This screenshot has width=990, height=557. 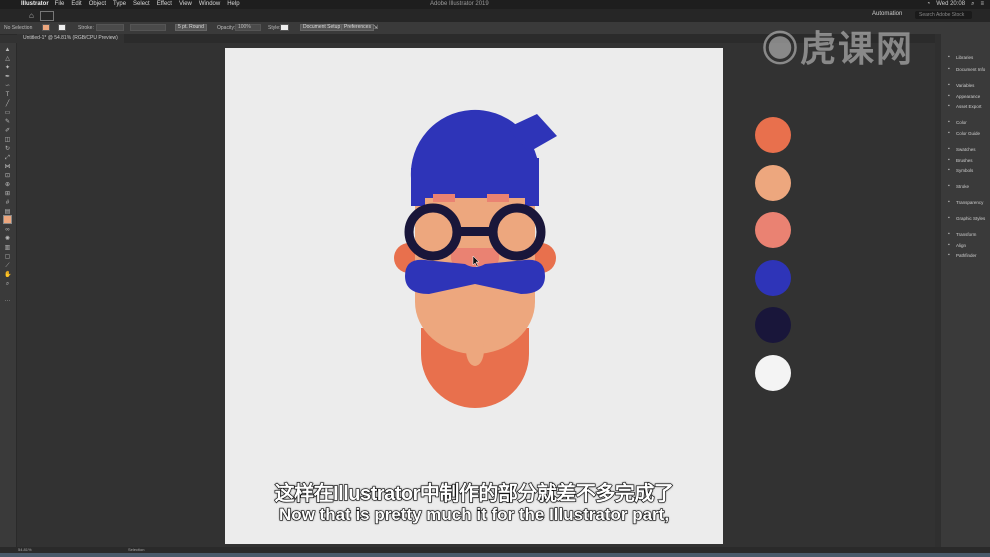 I want to click on type-tool-icon: T, so click(x=7, y=95).